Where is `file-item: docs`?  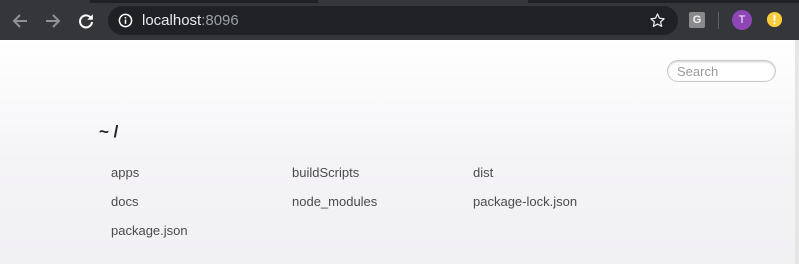 file-item: docs is located at coordinates (201, 207).